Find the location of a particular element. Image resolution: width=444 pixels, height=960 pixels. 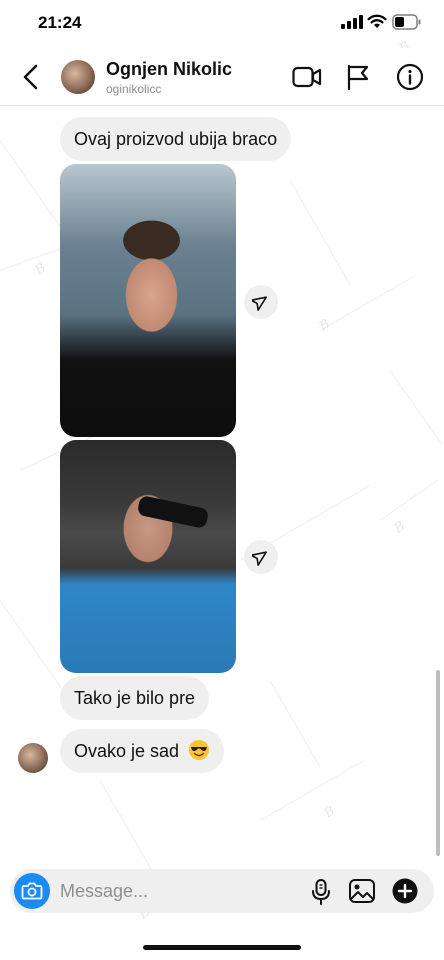

message-bubble: Tako je bilo pre is located at coordinates (135, 698).